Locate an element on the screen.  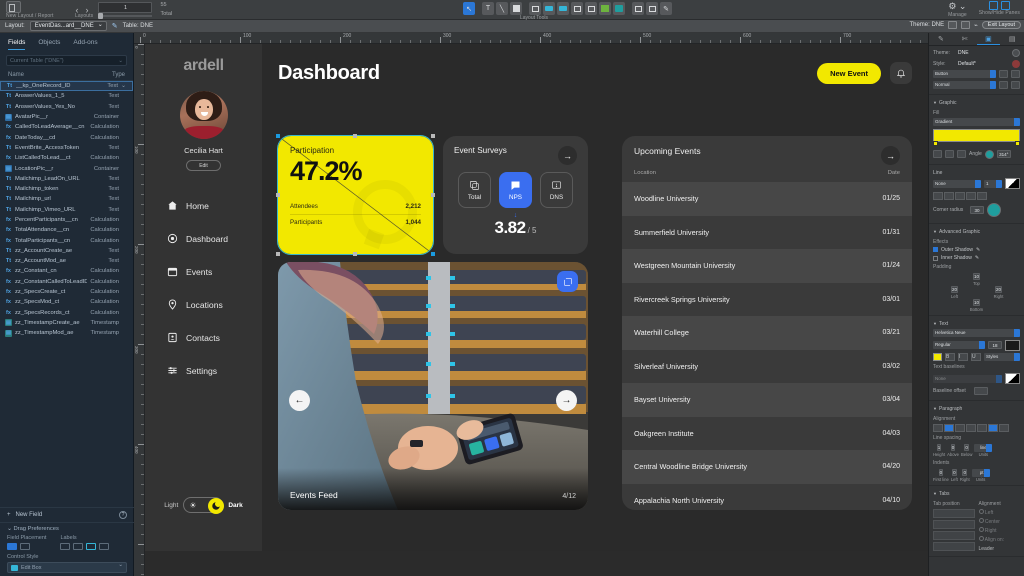
resize-handle-br is located at coordinates (433, 254).